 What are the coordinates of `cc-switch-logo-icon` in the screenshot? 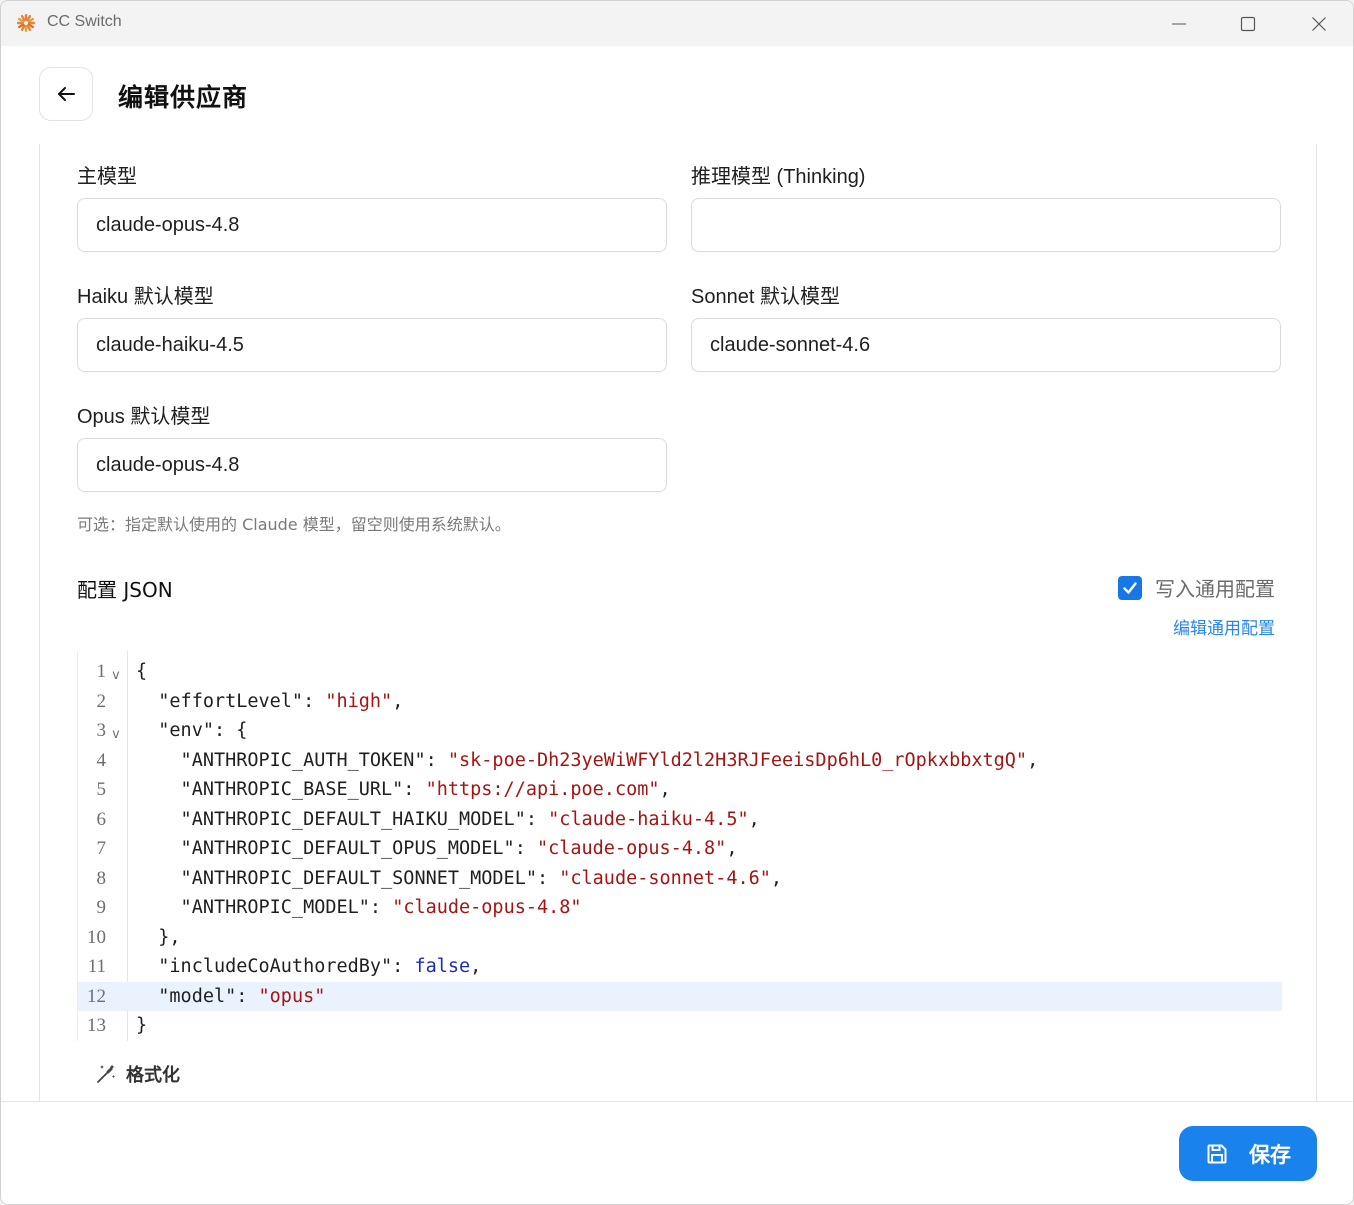 It's located at (26, 23).